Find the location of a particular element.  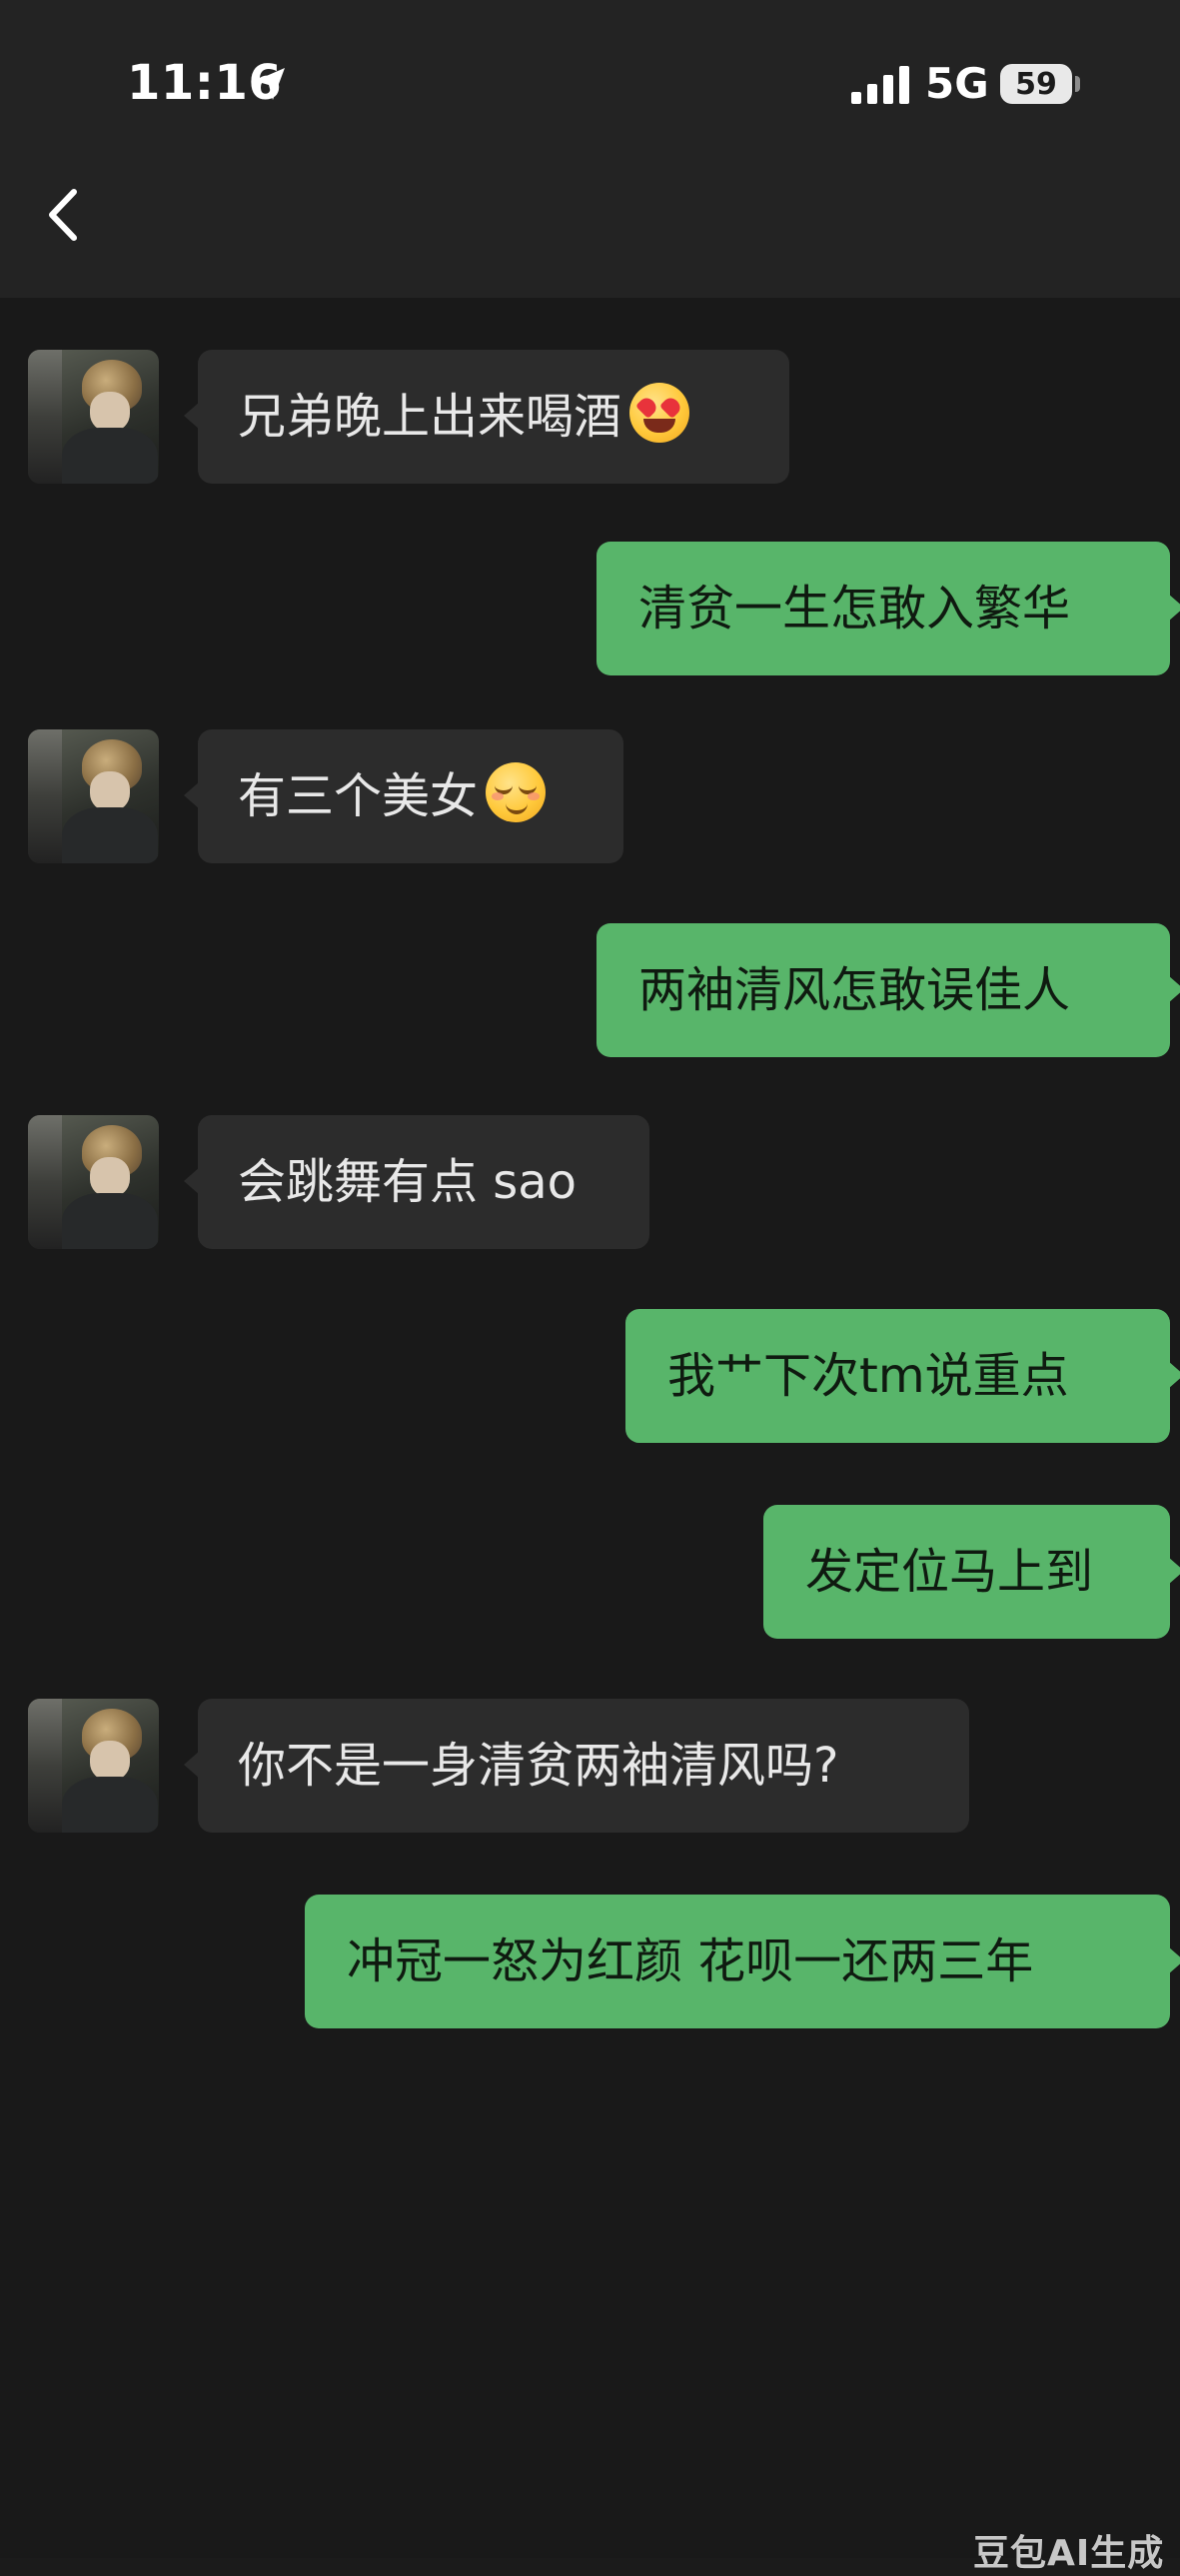

message-bubble-outgoing: 两袖清风怎敢误佳人 is located at coordinates (888, 990).